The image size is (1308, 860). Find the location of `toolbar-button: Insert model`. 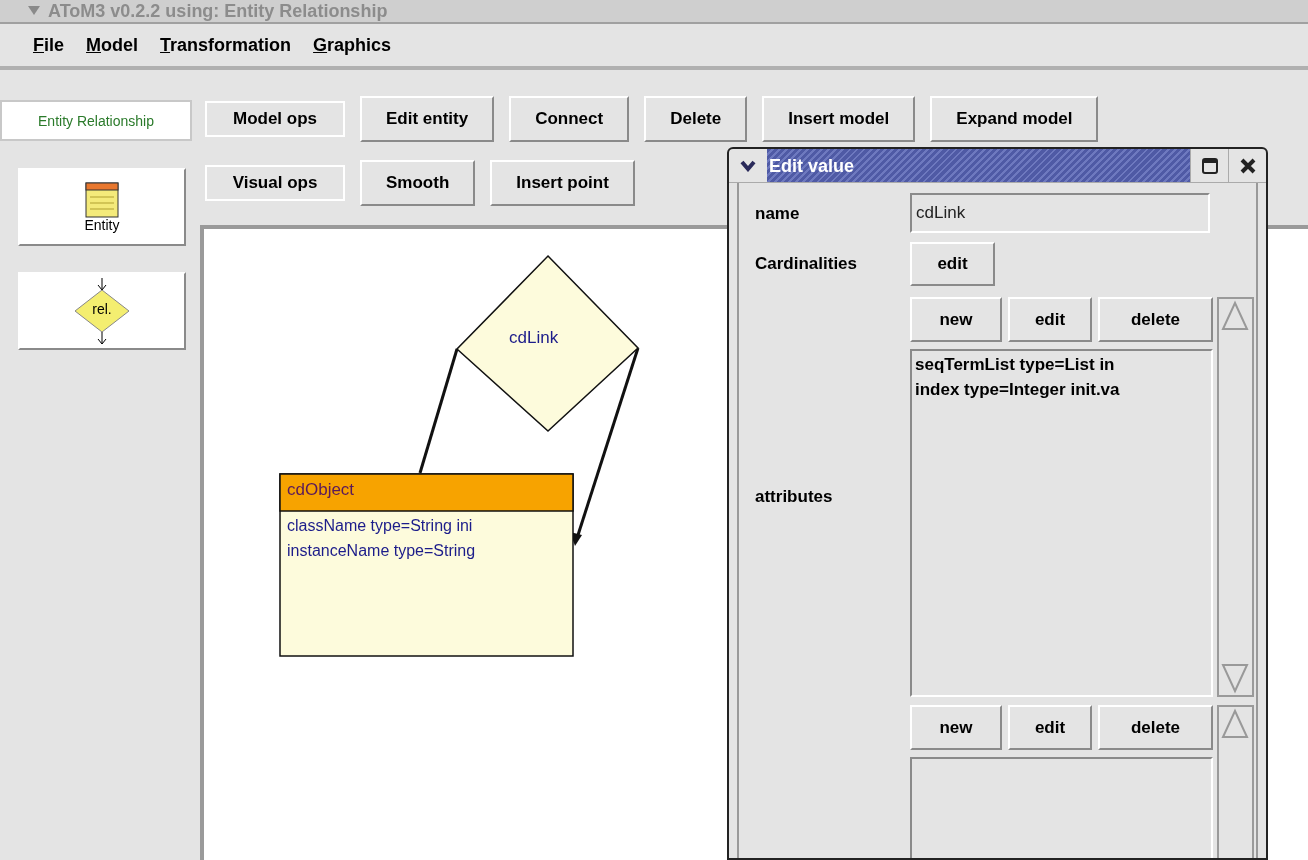

toolbar-button: Insert model is located at coordinates (839, 119).